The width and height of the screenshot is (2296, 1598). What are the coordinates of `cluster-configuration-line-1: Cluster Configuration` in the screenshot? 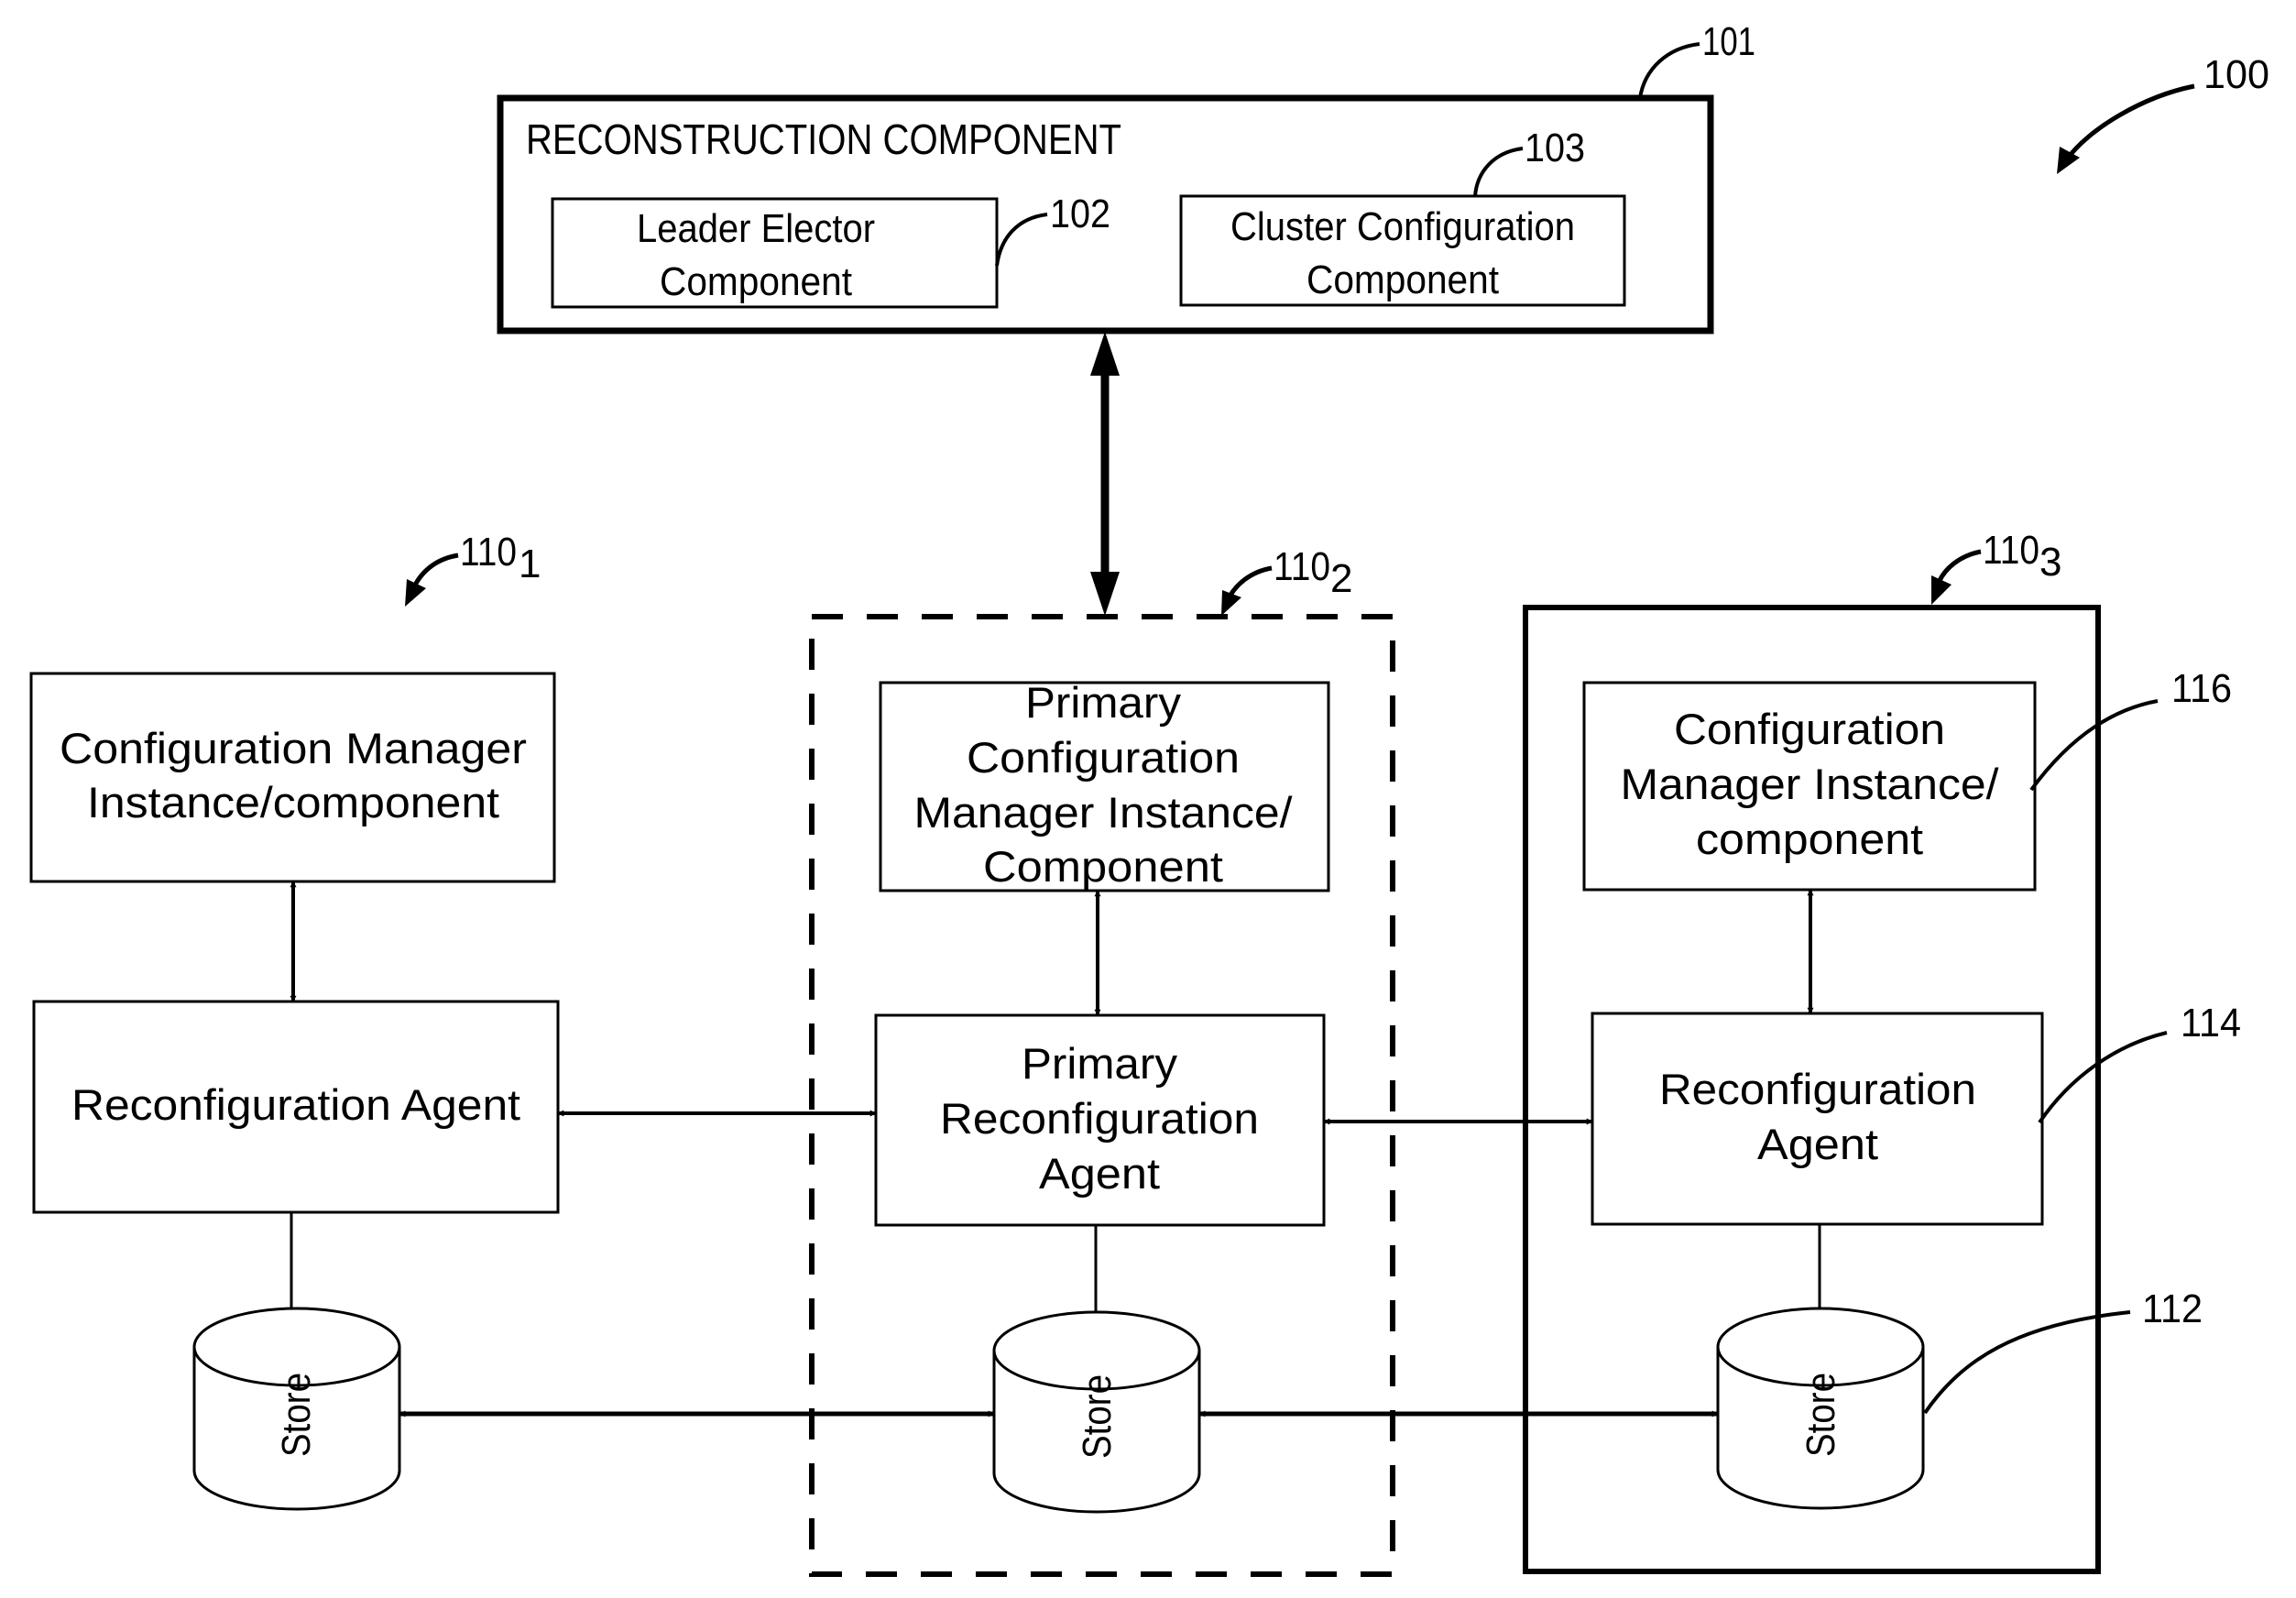 It's located at (1403, 226).